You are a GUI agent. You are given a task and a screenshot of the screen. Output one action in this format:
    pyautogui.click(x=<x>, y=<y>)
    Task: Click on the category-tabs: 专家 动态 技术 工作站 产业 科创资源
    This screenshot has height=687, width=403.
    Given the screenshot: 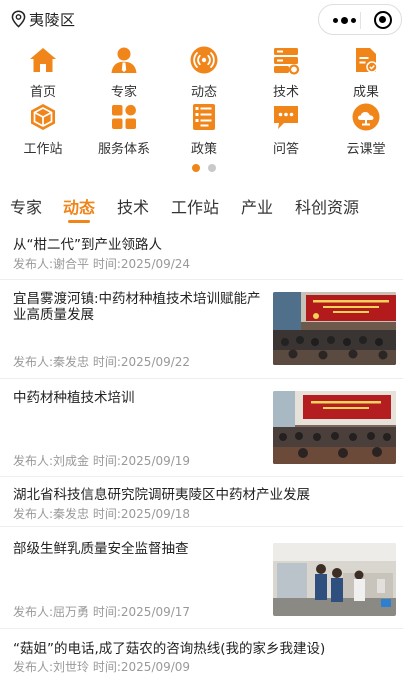 What is the action you would take?
    pyautogui.click(x=201, y=210)
    